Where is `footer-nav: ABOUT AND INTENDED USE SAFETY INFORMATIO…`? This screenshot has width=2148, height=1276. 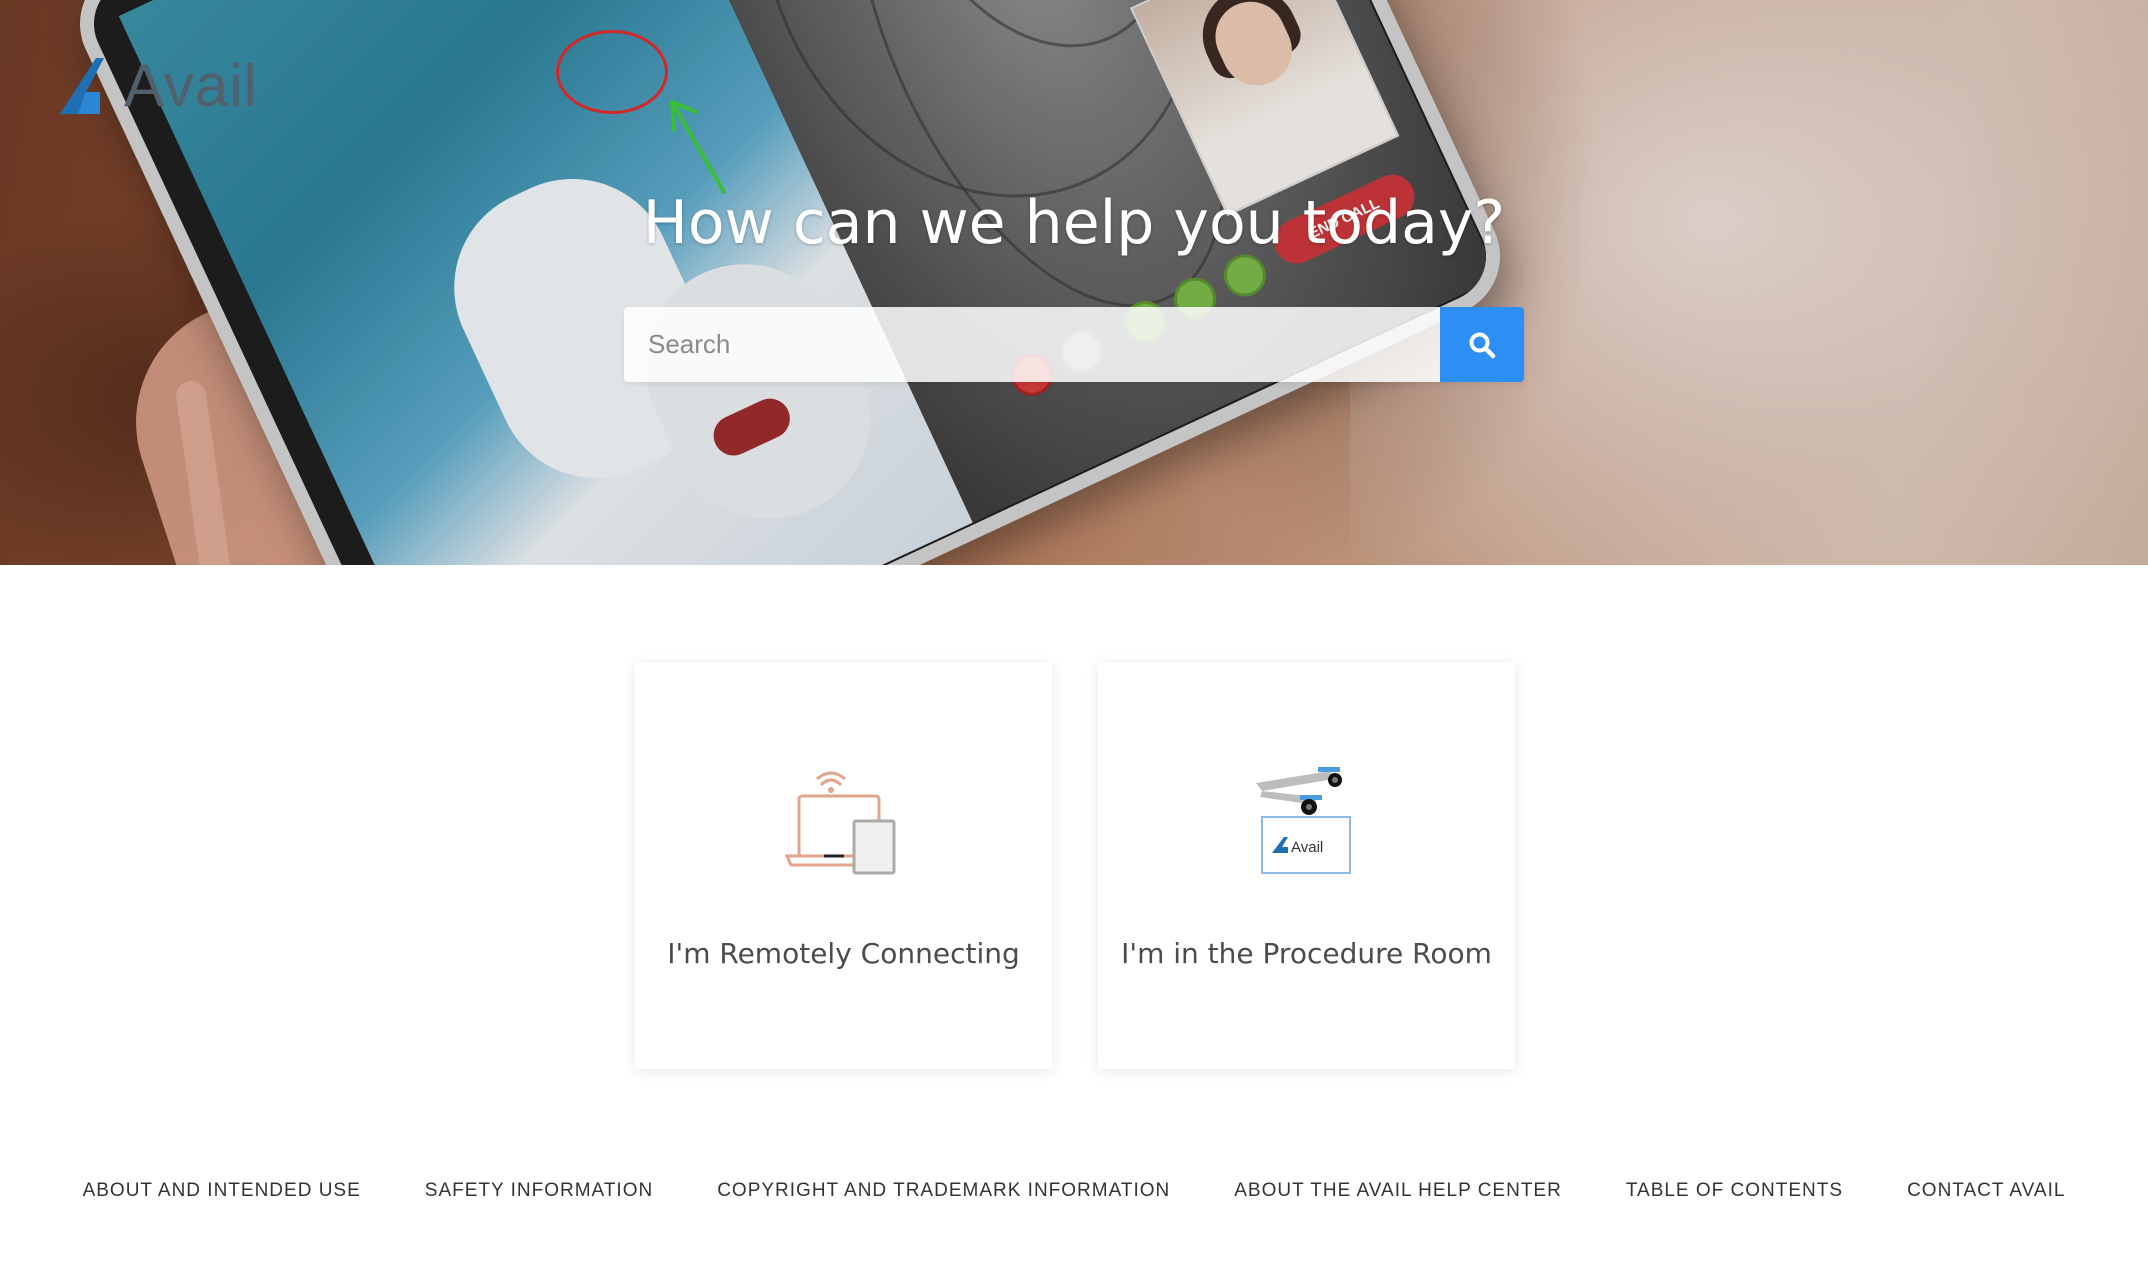 footer-nav: ABOUT AND INTENDED USE SAFETY INFORMATIO… is located at coordinates (1074, 1195).